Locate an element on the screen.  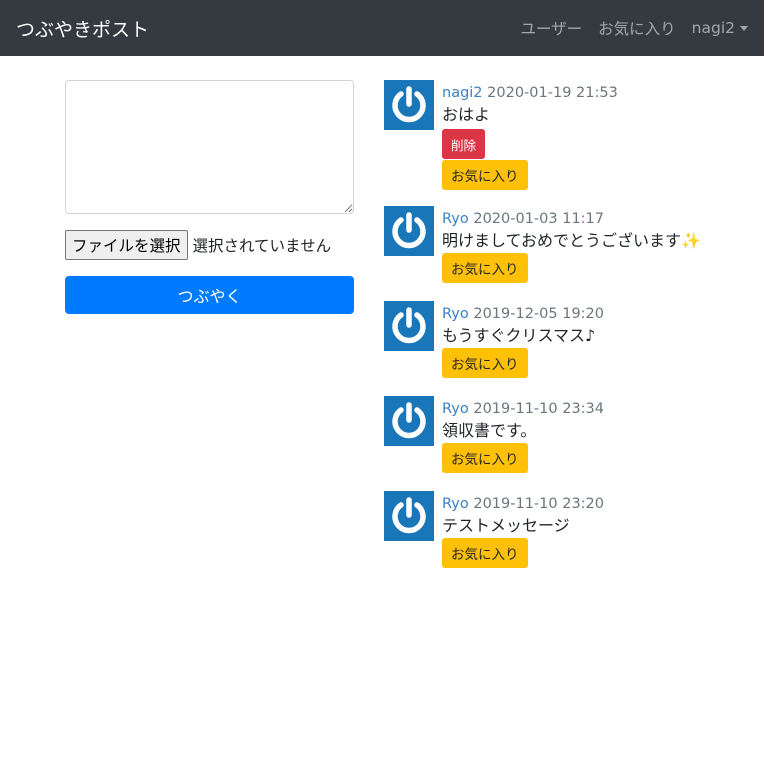
post-date: 2019-11-10 23:20 is located at coordinates (539, 504).